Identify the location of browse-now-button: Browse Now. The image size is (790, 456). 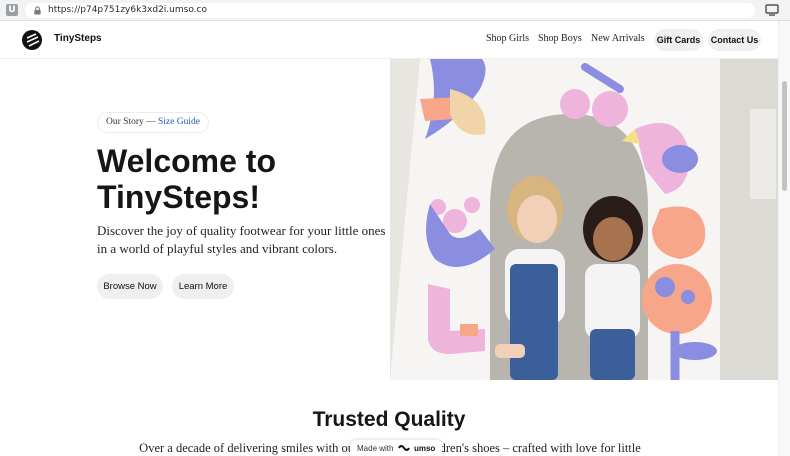
(130, 286).